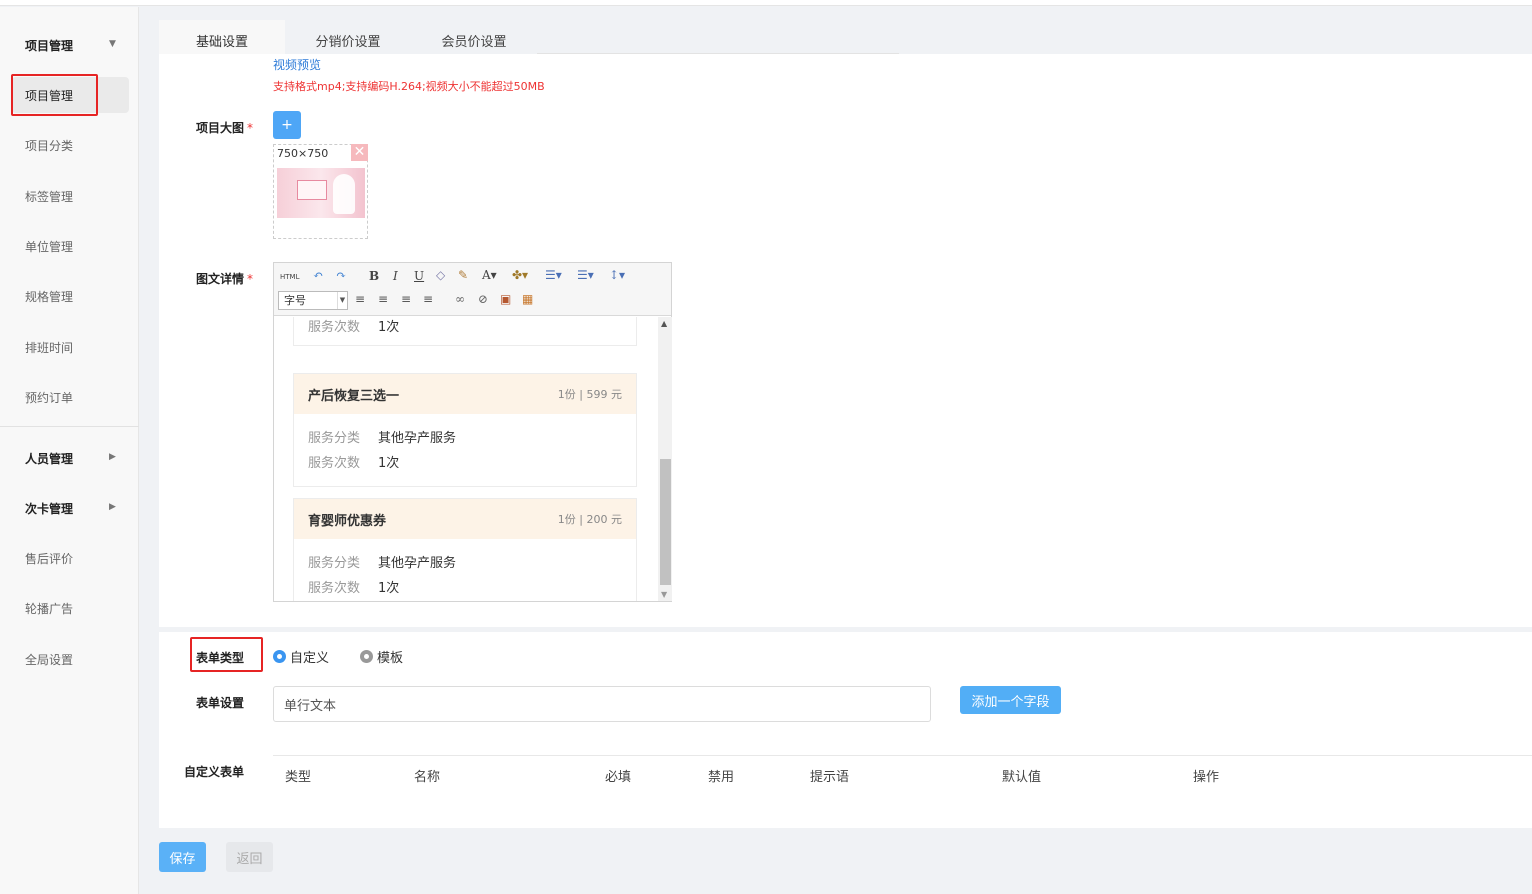 The image size is (1532, 894). I want to click on radio-unchecked-icon, so click(366, 656).